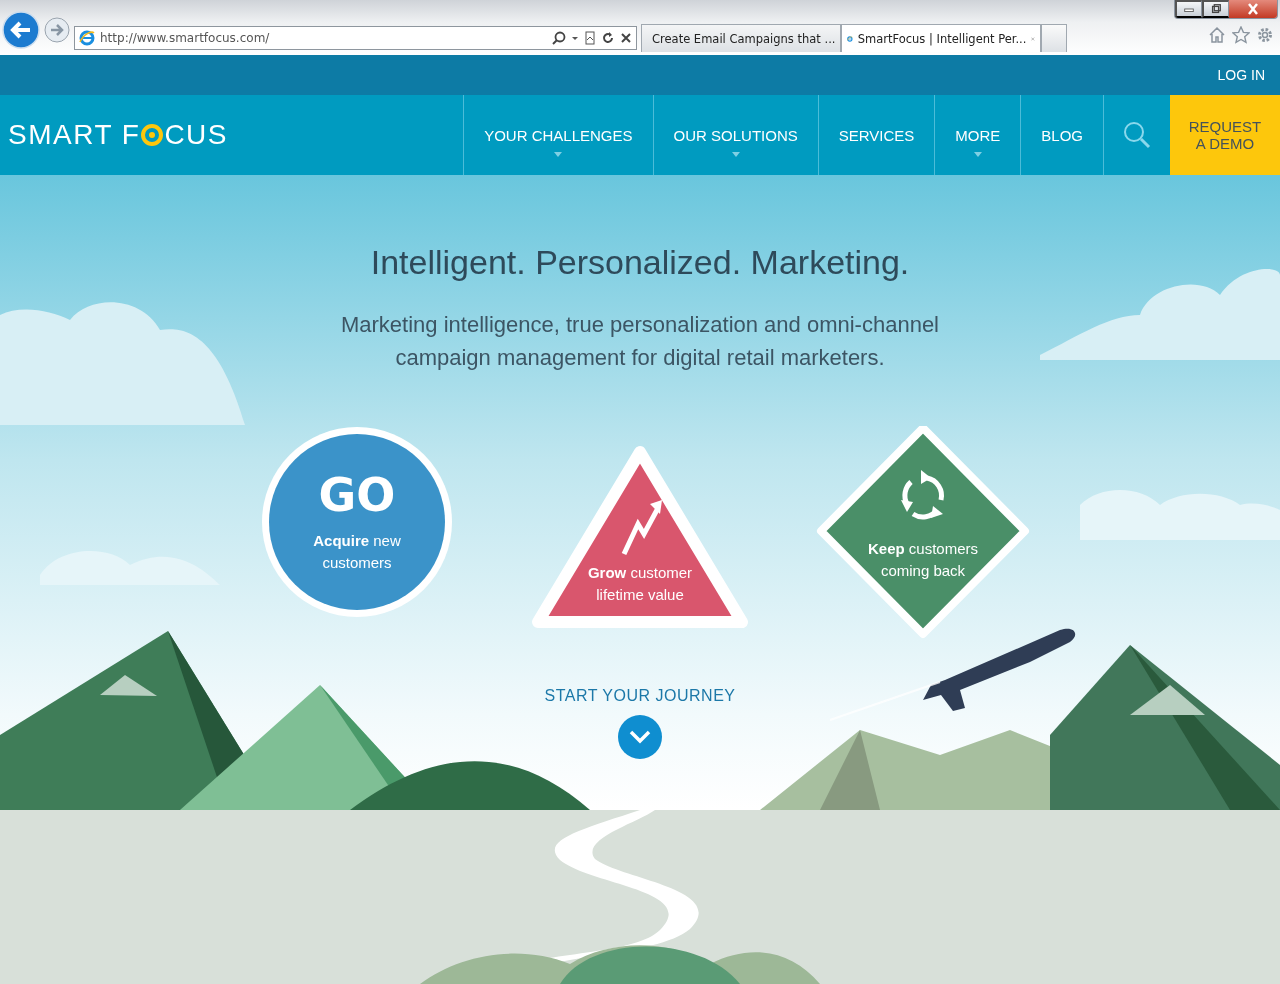 The width and height of the screenshot is (1280, 984). What do you see at coordinates (21, 31) in the screenshot?
I see `back-button` at bounding box center [21, 31].